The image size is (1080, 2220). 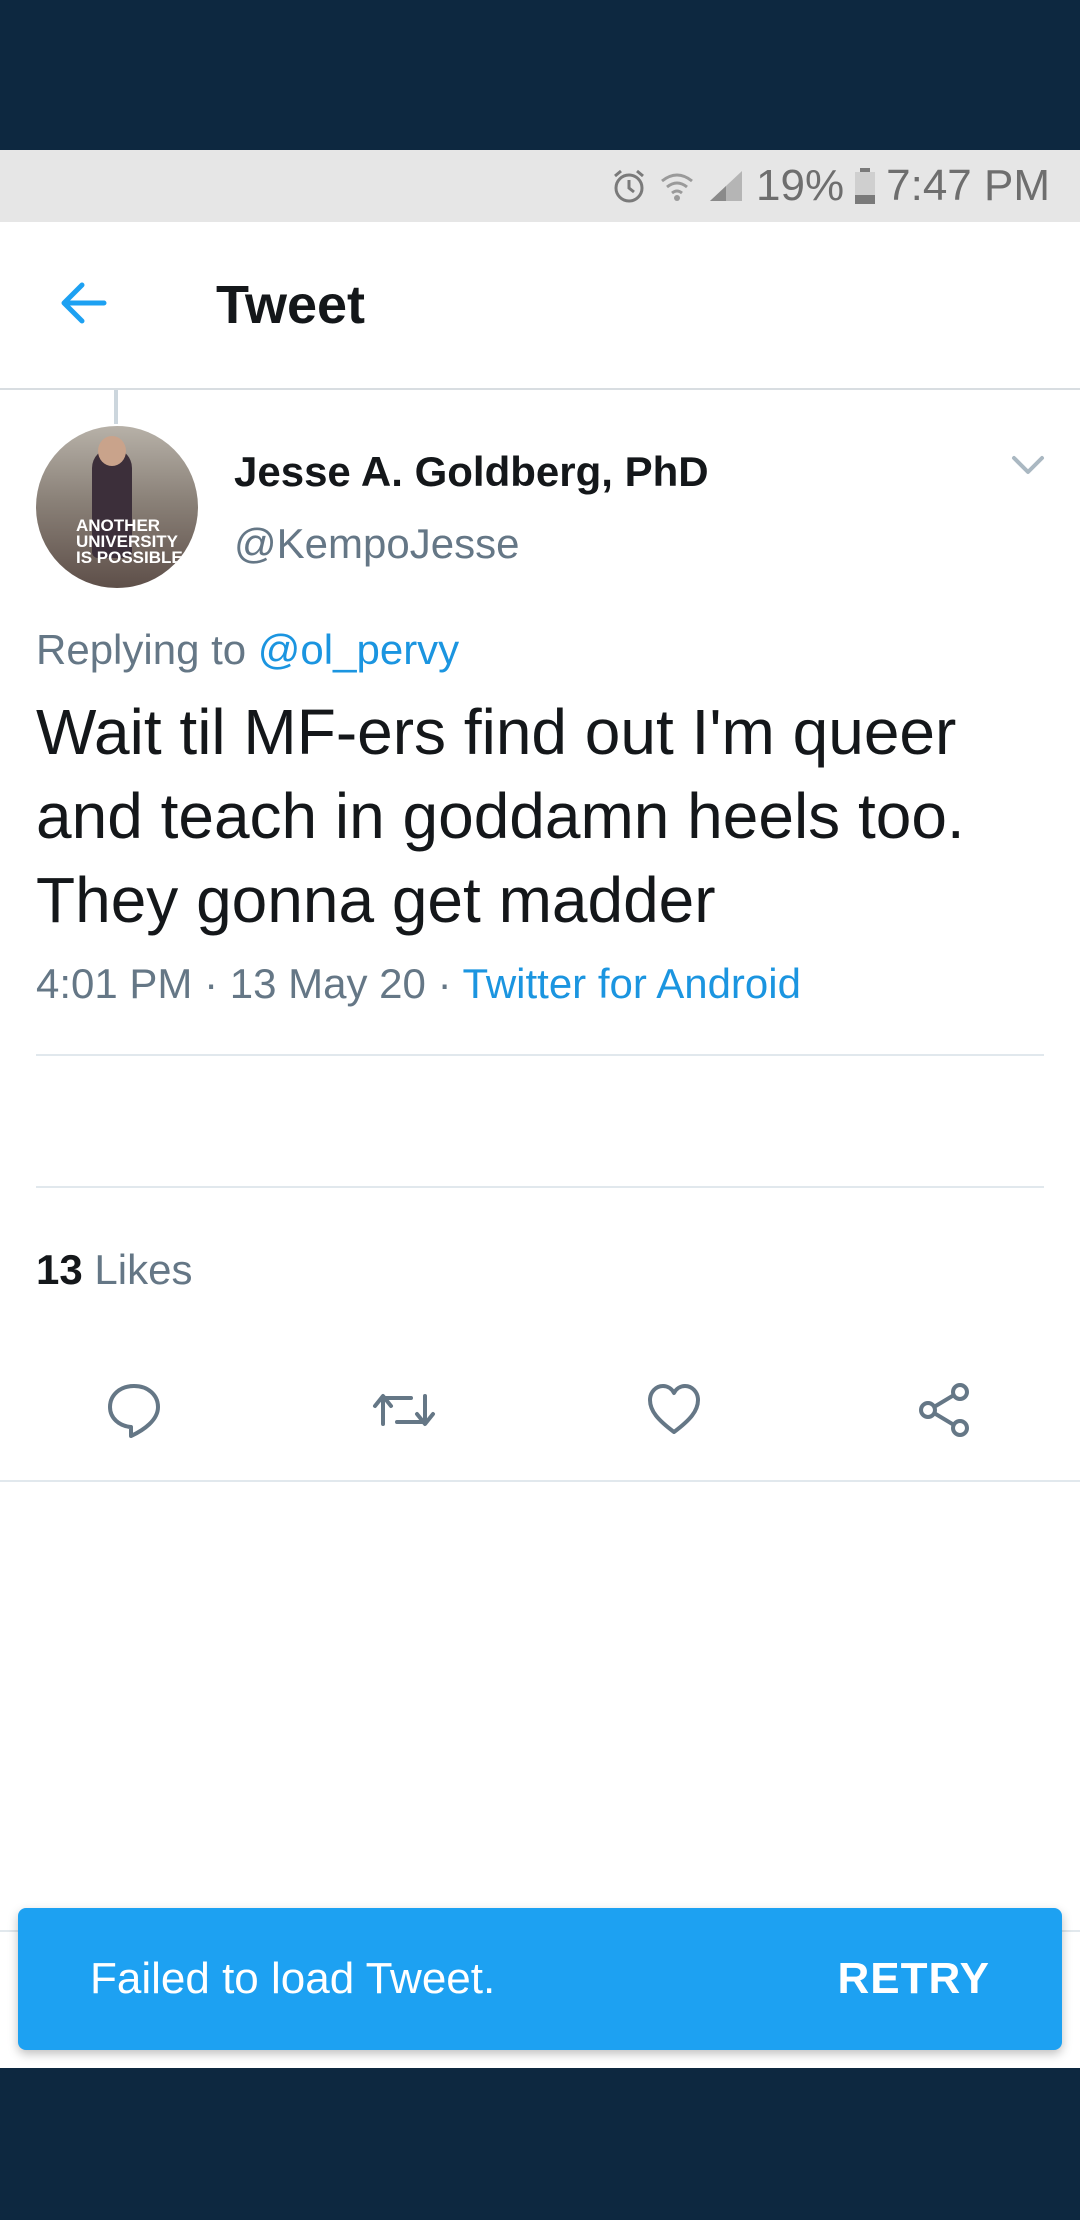 I want to click on avatar-head, so click(x=112, y=451).